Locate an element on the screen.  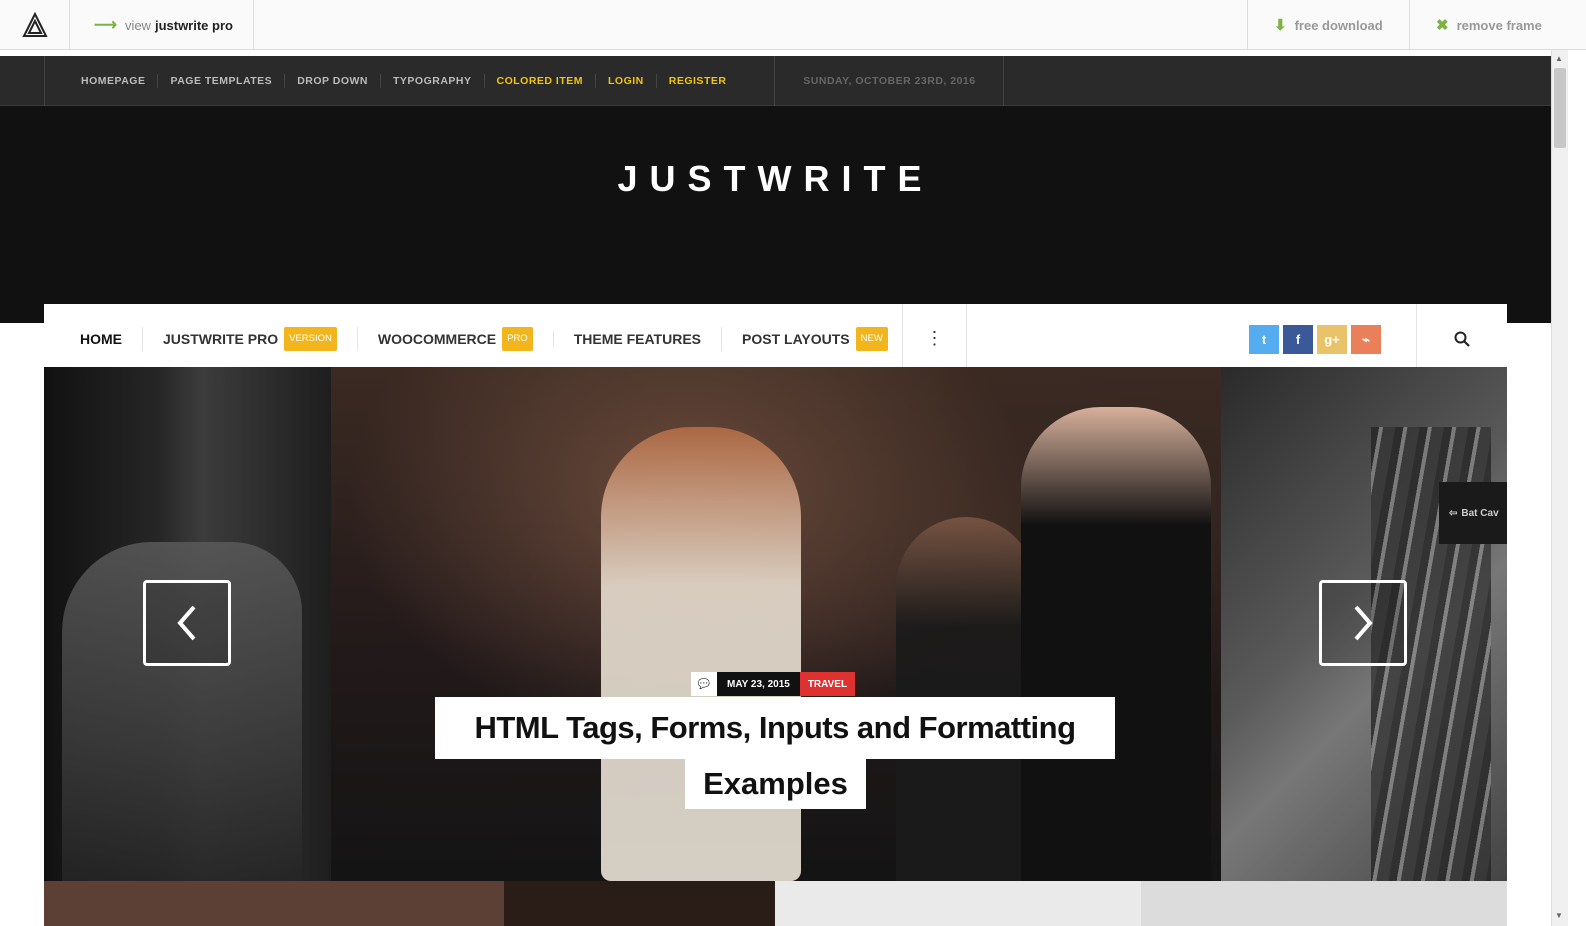
post-meta: 💬 MAY 23, 2015 TRAVEL is located at coordinates (773, 684).